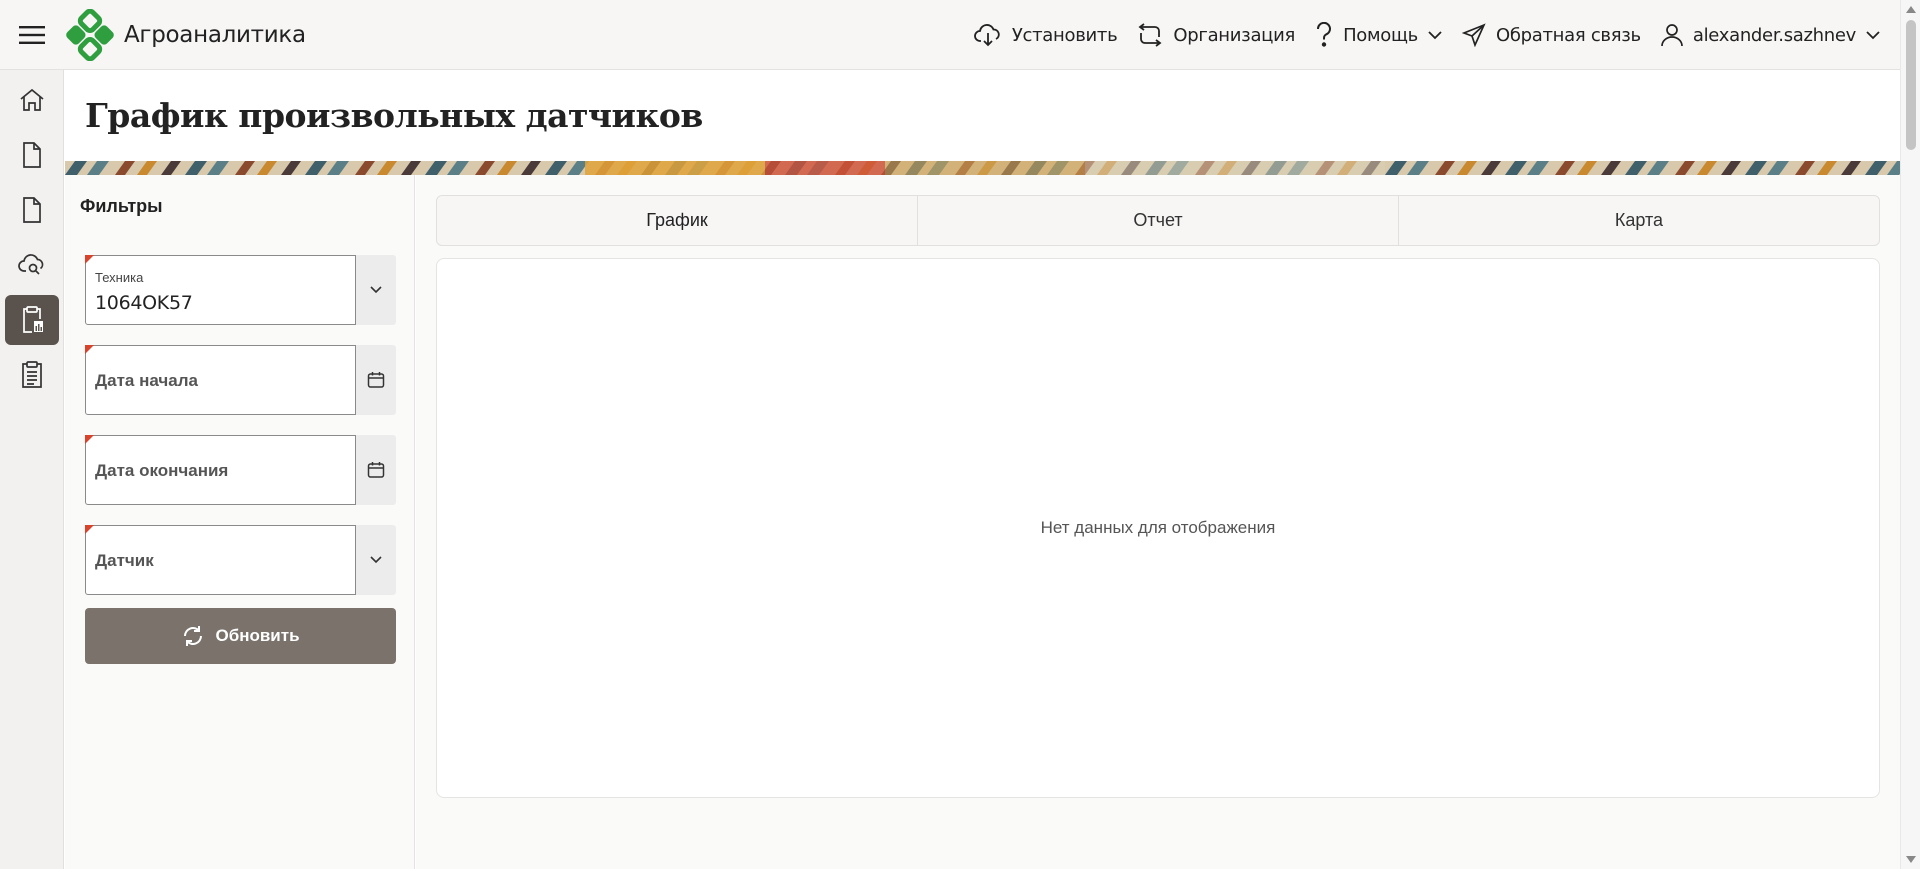 The width and height of the screenshot is (1920, 869). What do you see at coordinates (220, 380) in the screenshot?
I see `start-date-input: Дата начала` at bounding box center [220, 380].